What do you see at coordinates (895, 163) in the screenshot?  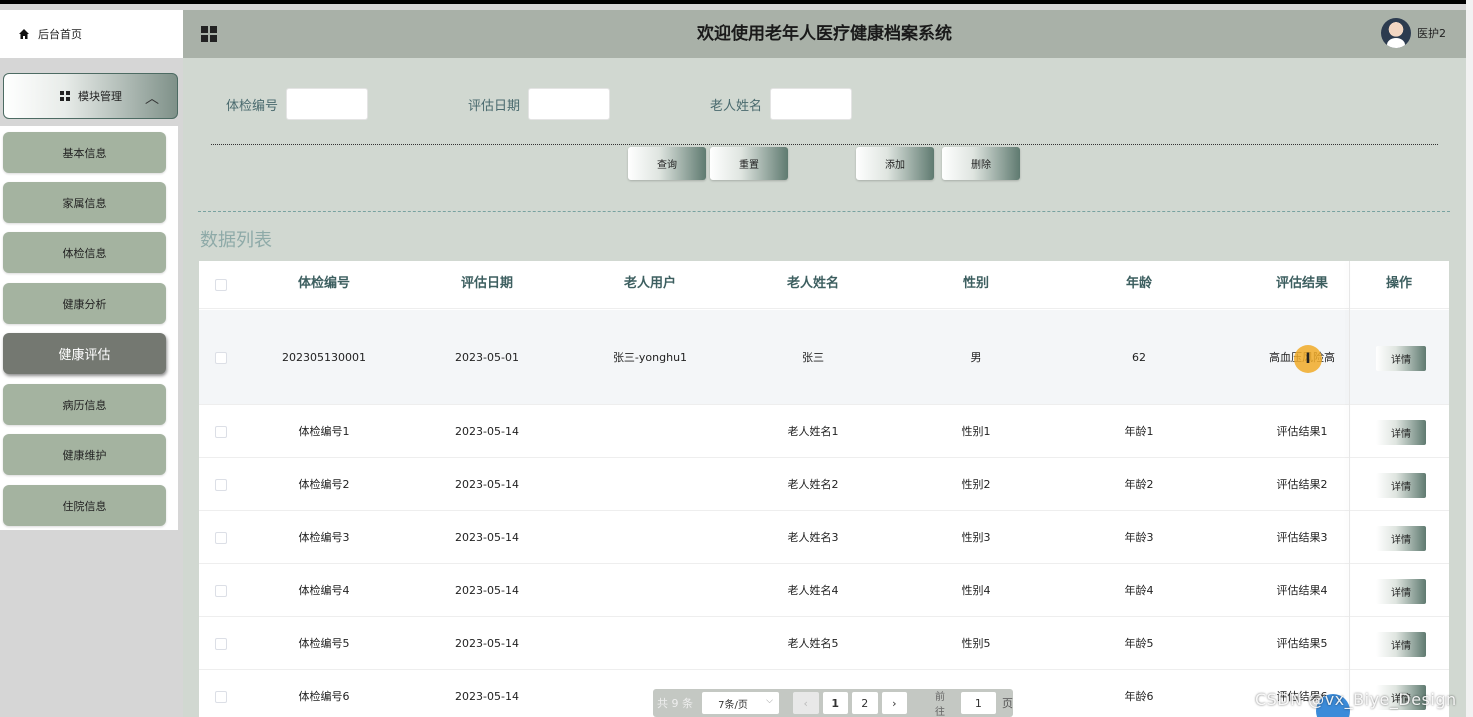 I see `add-button: 添加` at bounding box center [895, 163].